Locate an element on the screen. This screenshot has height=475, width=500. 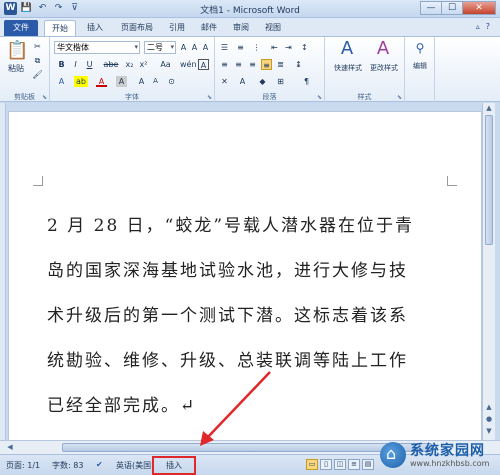
minimize-ribbon-icon: ▵ is located at coordinates (478, 26).